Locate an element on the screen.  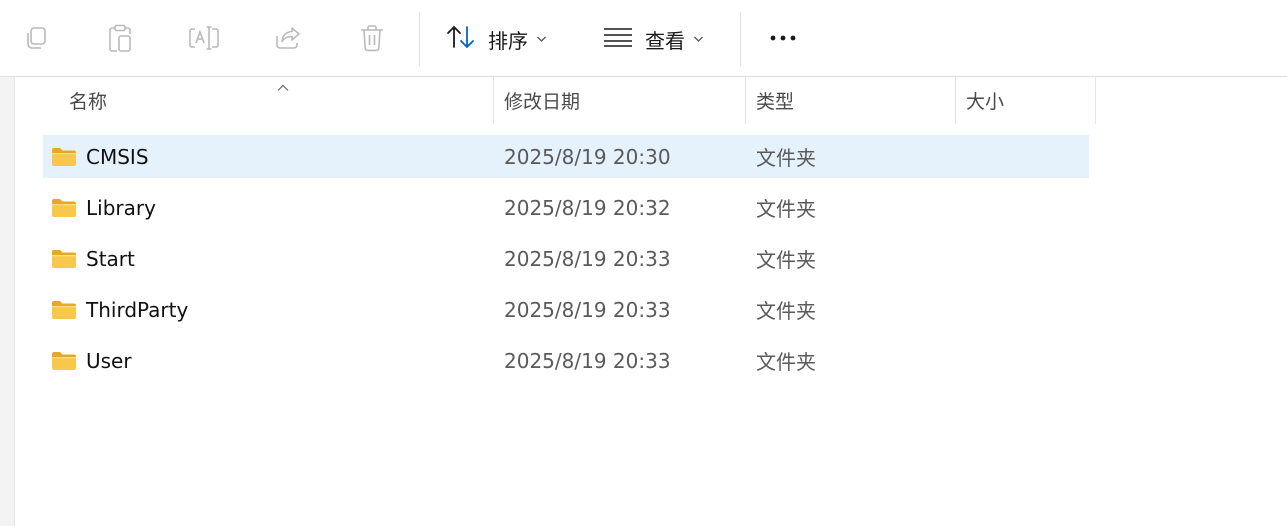
navigation-pane-edge is located at coordinates (7, 301).